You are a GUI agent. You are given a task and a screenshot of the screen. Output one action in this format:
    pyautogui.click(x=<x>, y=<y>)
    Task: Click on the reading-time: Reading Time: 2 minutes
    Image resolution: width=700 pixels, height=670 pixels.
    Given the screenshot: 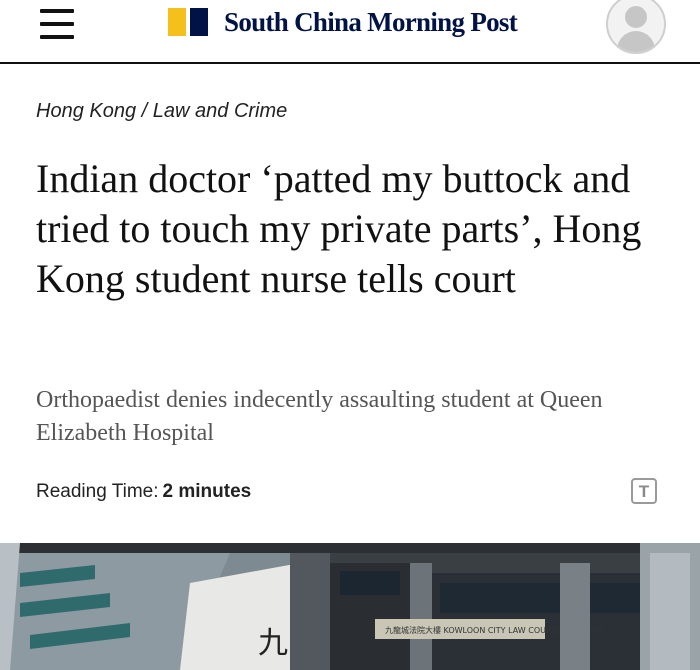 What is the action you would take?
    pyautogui.click(x=143, y=492)
    